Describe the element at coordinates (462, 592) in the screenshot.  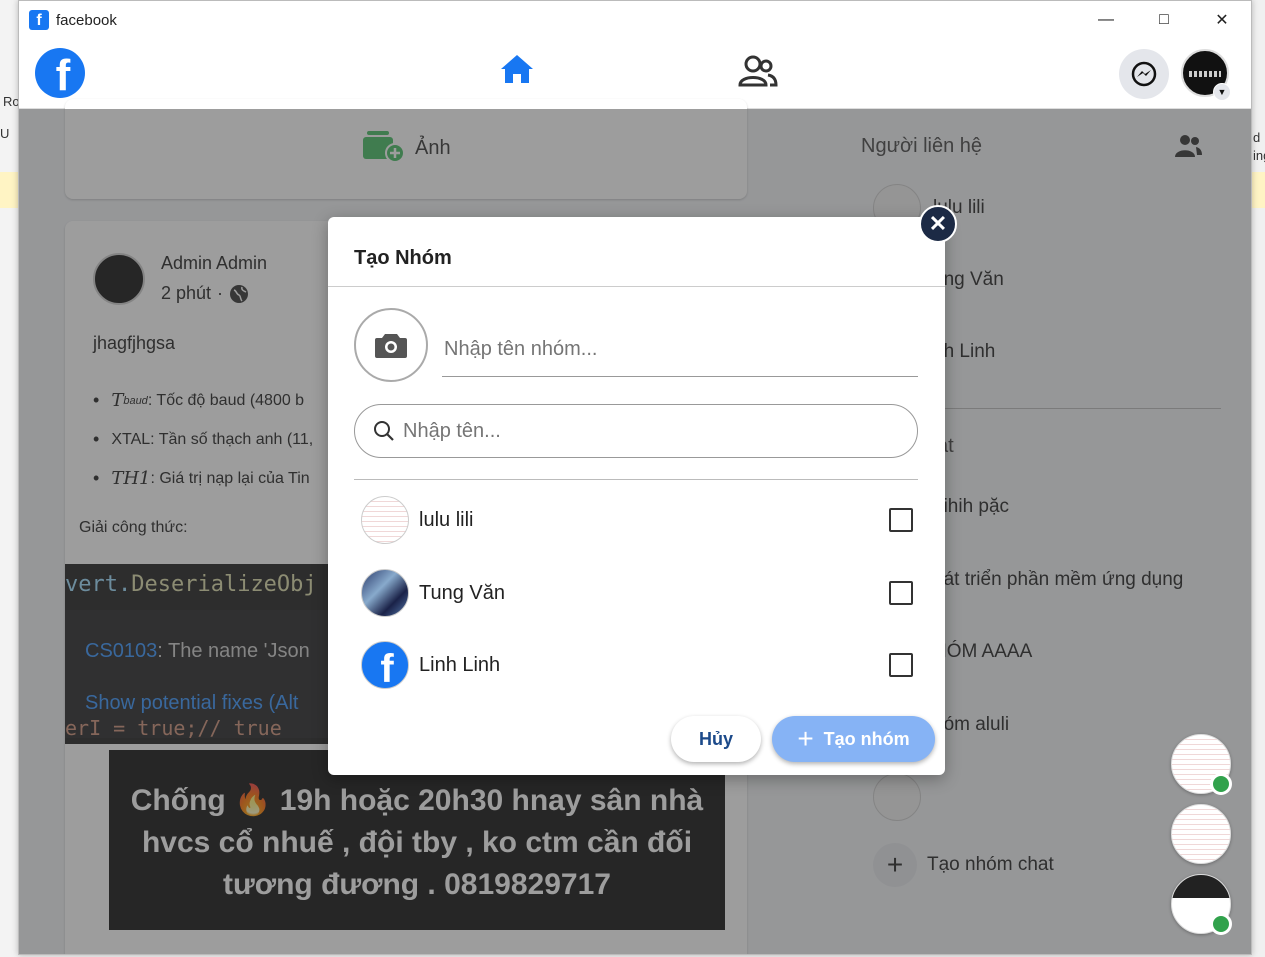
I see `friend-name: Tung Văn` at that location.